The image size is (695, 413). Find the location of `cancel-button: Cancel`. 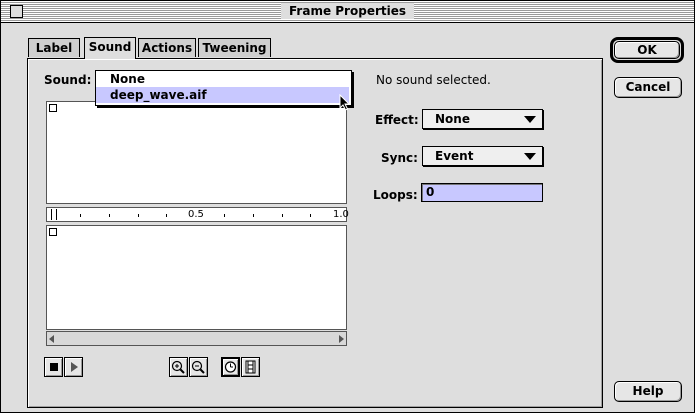

cancel-button: Cancel is located at coordinates (648, 87).